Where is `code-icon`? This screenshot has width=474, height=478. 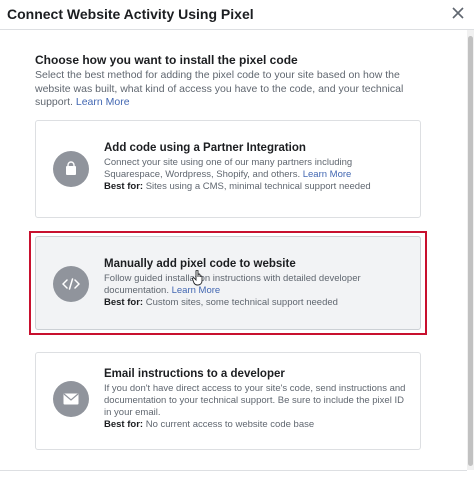 code-icon is located at coordinates (71, 284).